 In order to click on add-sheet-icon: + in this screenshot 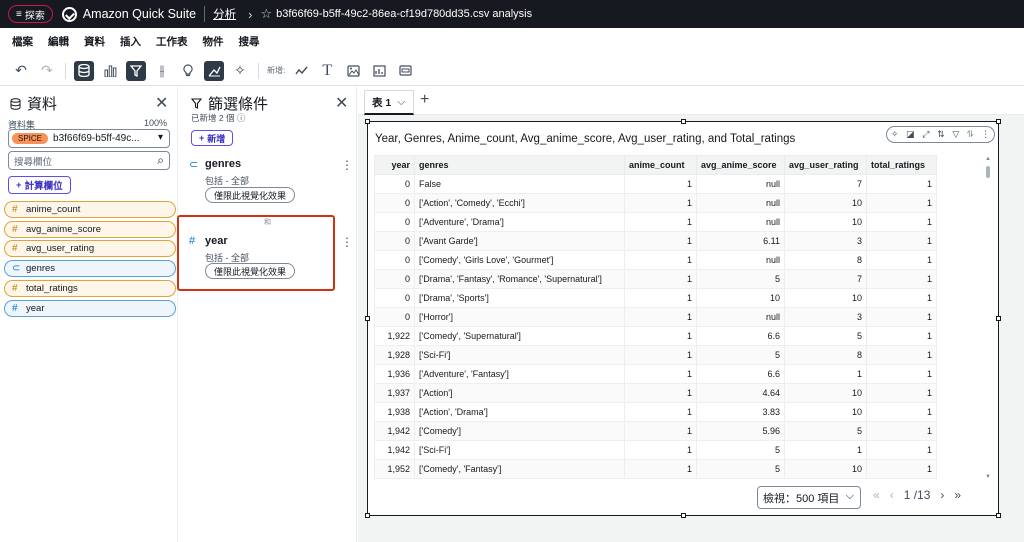, I will do `click(424, 100)`.